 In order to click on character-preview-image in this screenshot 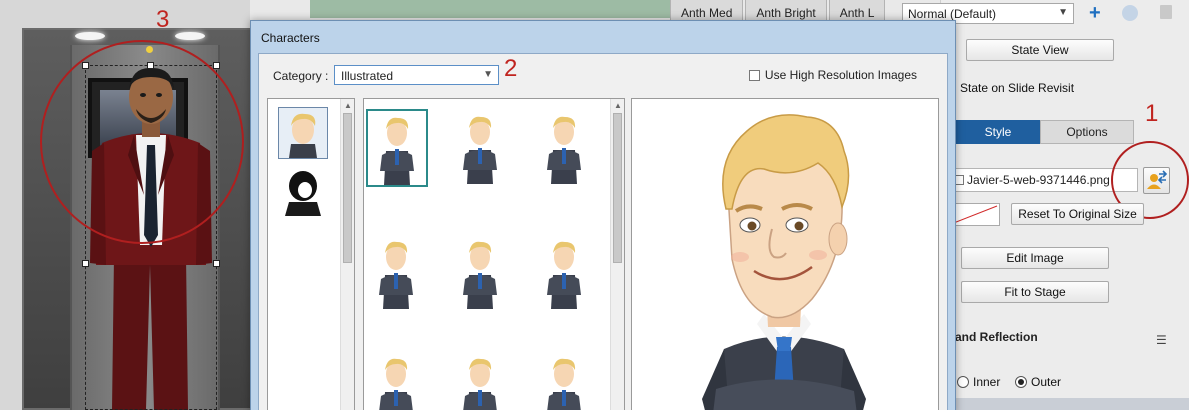, I will do `click(784, 262)`.